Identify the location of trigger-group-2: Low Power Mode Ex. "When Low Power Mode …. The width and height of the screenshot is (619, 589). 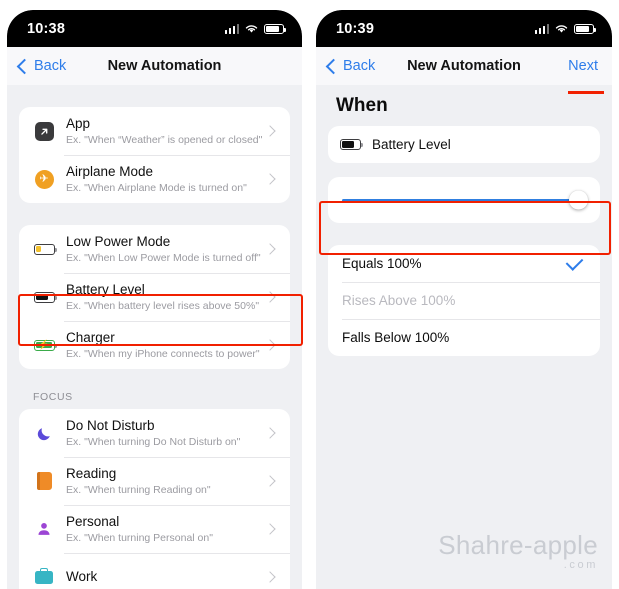
(154, 297).